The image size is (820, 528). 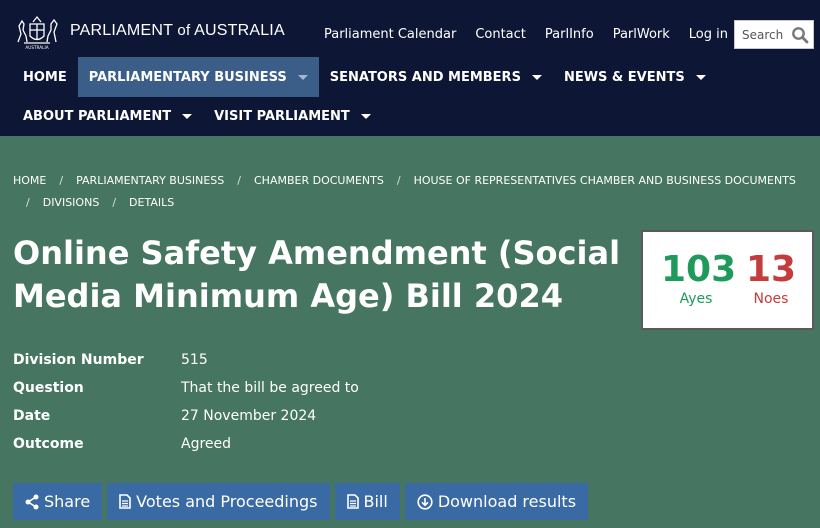 I want to click on site-name-of: of, so click(x=184, y=30).